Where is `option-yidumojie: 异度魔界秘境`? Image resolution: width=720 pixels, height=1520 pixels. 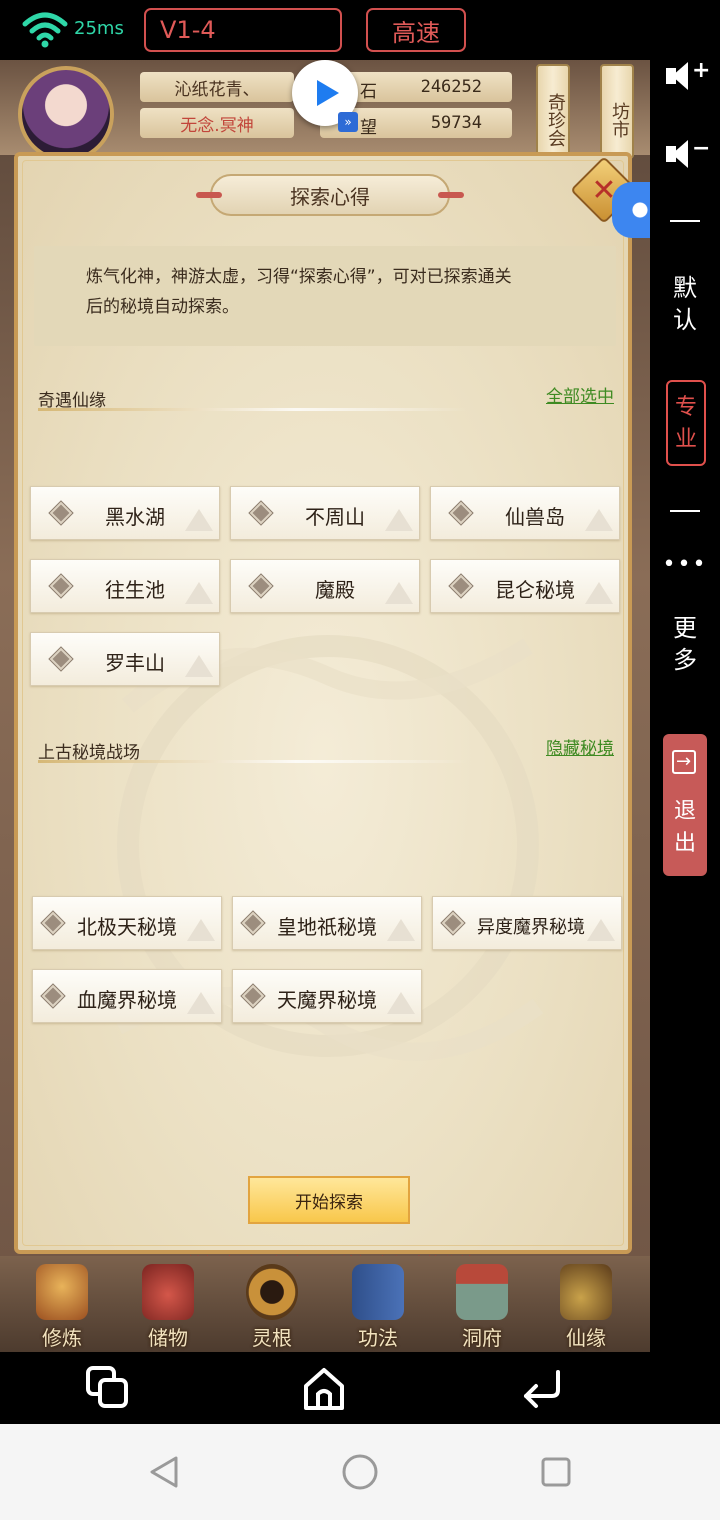
option-yidumojie: 异度魔界秘境 is located at coordinates (527, 923).